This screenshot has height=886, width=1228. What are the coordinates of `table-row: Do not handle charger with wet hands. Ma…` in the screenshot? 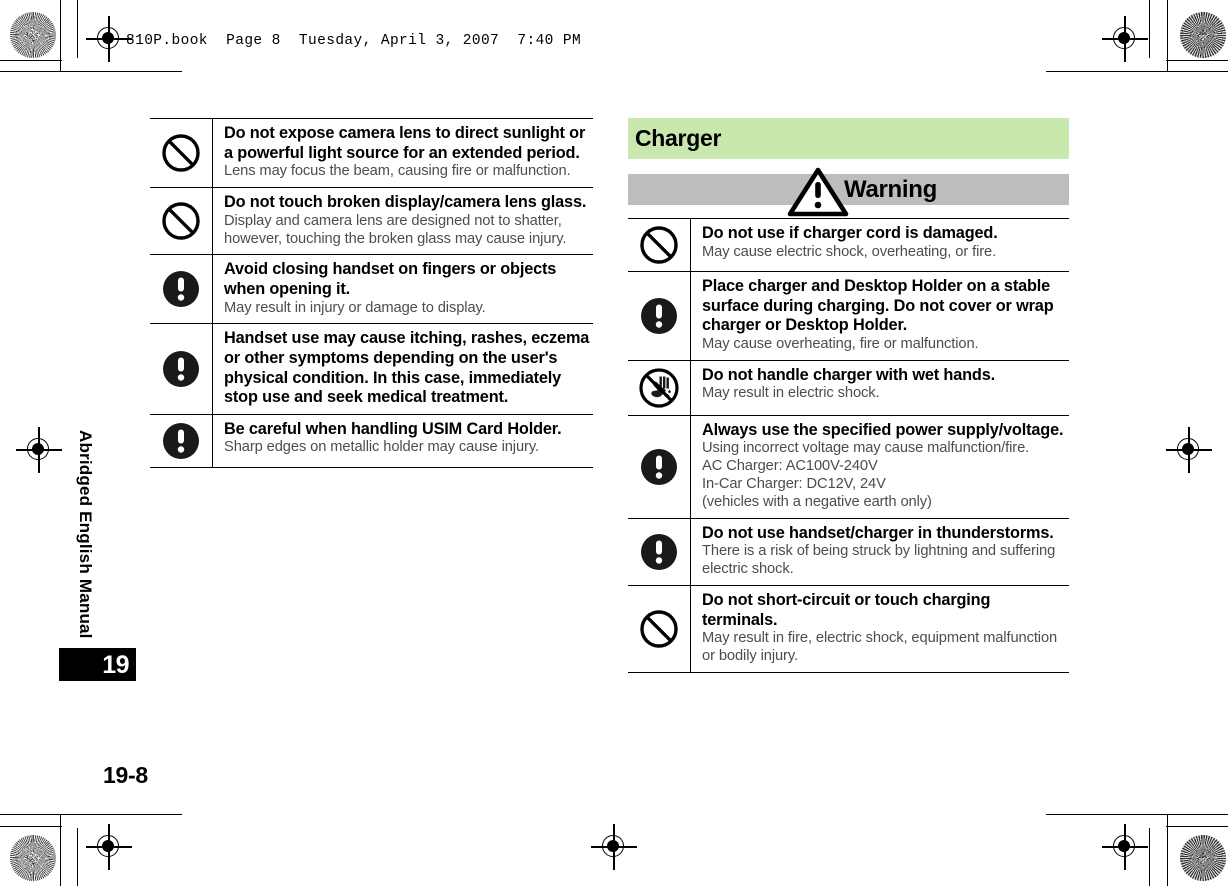 It's located at (849, 388).